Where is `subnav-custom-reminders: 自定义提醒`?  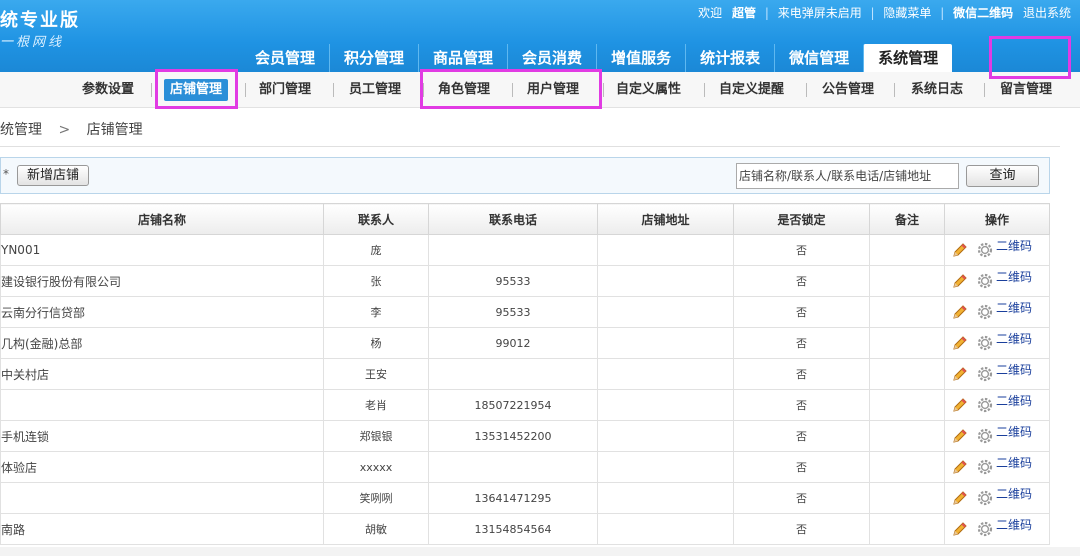
subnav-custom-reminders: 自定义提醒 is located at coordinates (751, 90).